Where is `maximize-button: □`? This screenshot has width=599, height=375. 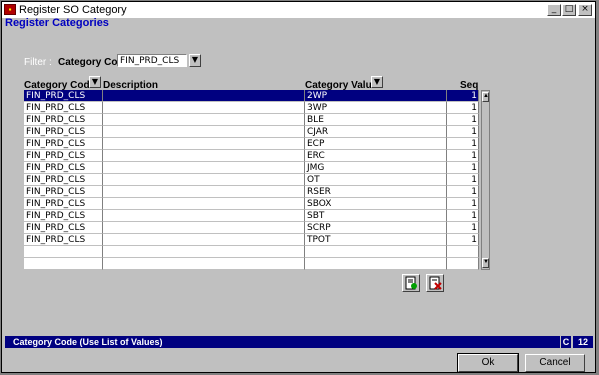 maximize-button: □ is located at coordinates (569, 10).